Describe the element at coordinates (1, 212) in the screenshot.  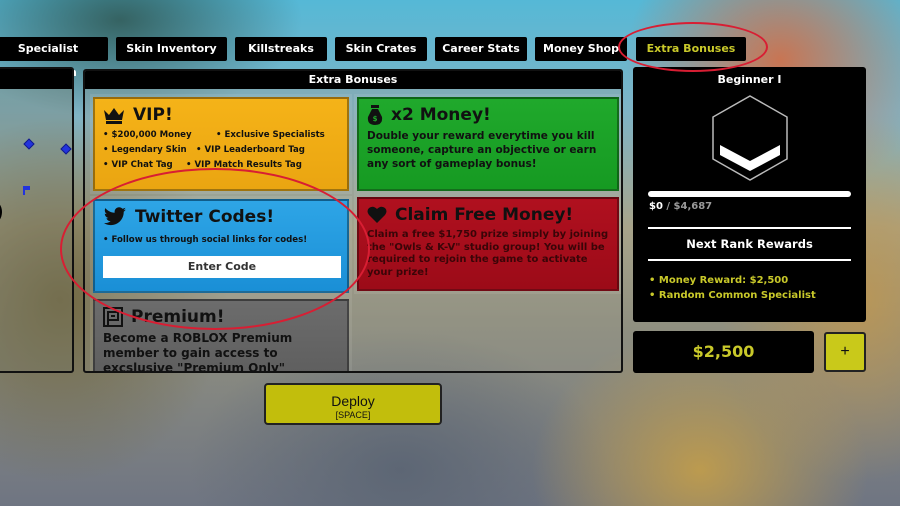
I see `player-marker-icon` at that location.